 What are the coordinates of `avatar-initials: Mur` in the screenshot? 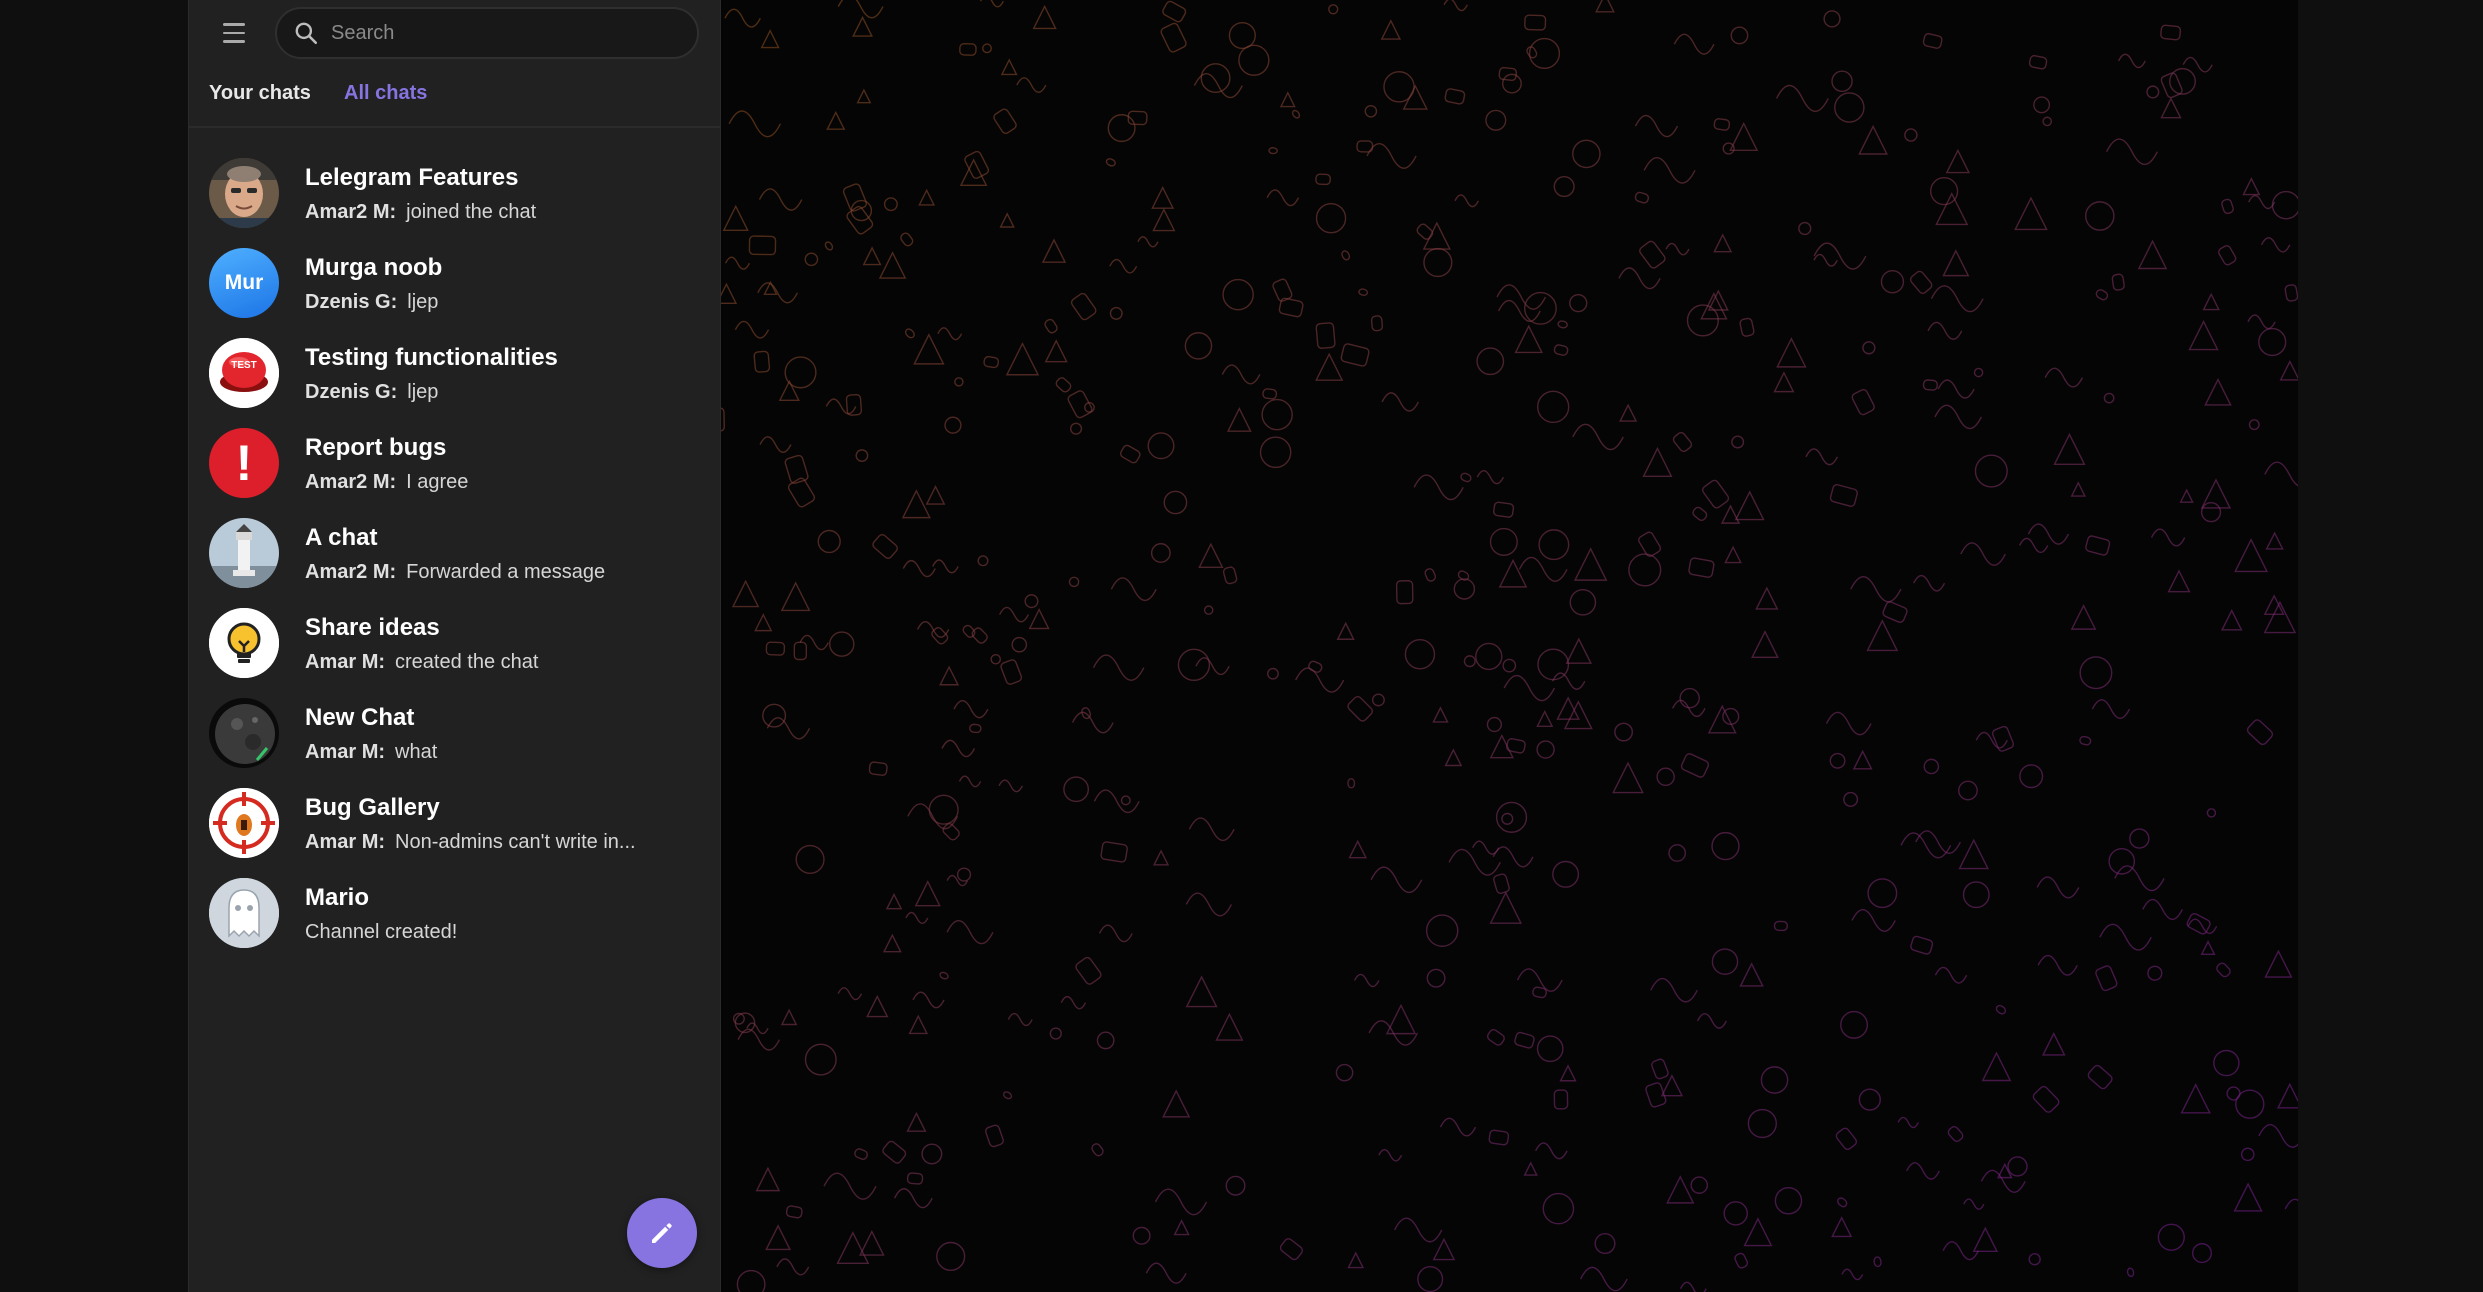 It's located at (244, 282).